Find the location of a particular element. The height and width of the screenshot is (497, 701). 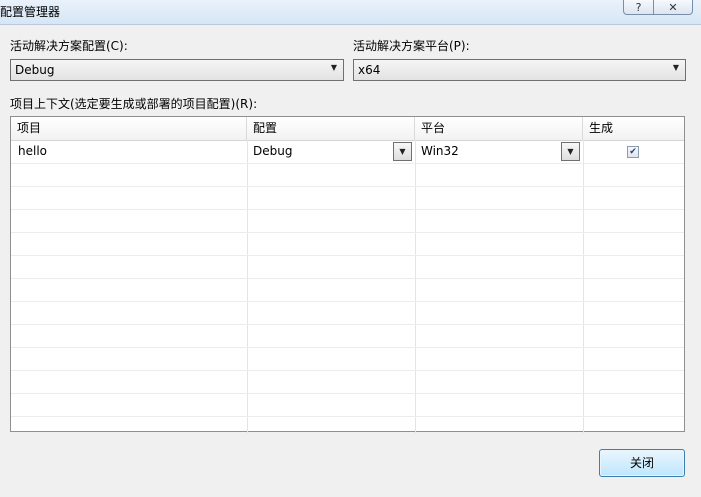

active-platform-value: x64 is located at coordinates (369, 70).